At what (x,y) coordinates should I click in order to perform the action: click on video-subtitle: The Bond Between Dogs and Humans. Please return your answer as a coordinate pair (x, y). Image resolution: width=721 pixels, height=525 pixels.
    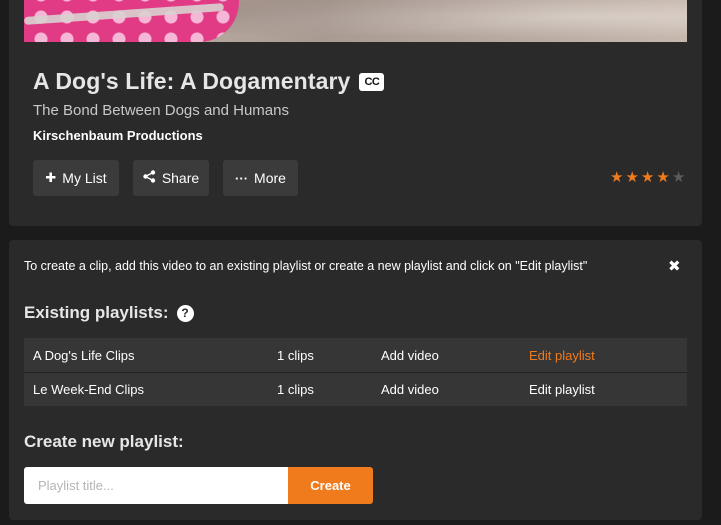
    Looking at the image, I should click on (161, 110).